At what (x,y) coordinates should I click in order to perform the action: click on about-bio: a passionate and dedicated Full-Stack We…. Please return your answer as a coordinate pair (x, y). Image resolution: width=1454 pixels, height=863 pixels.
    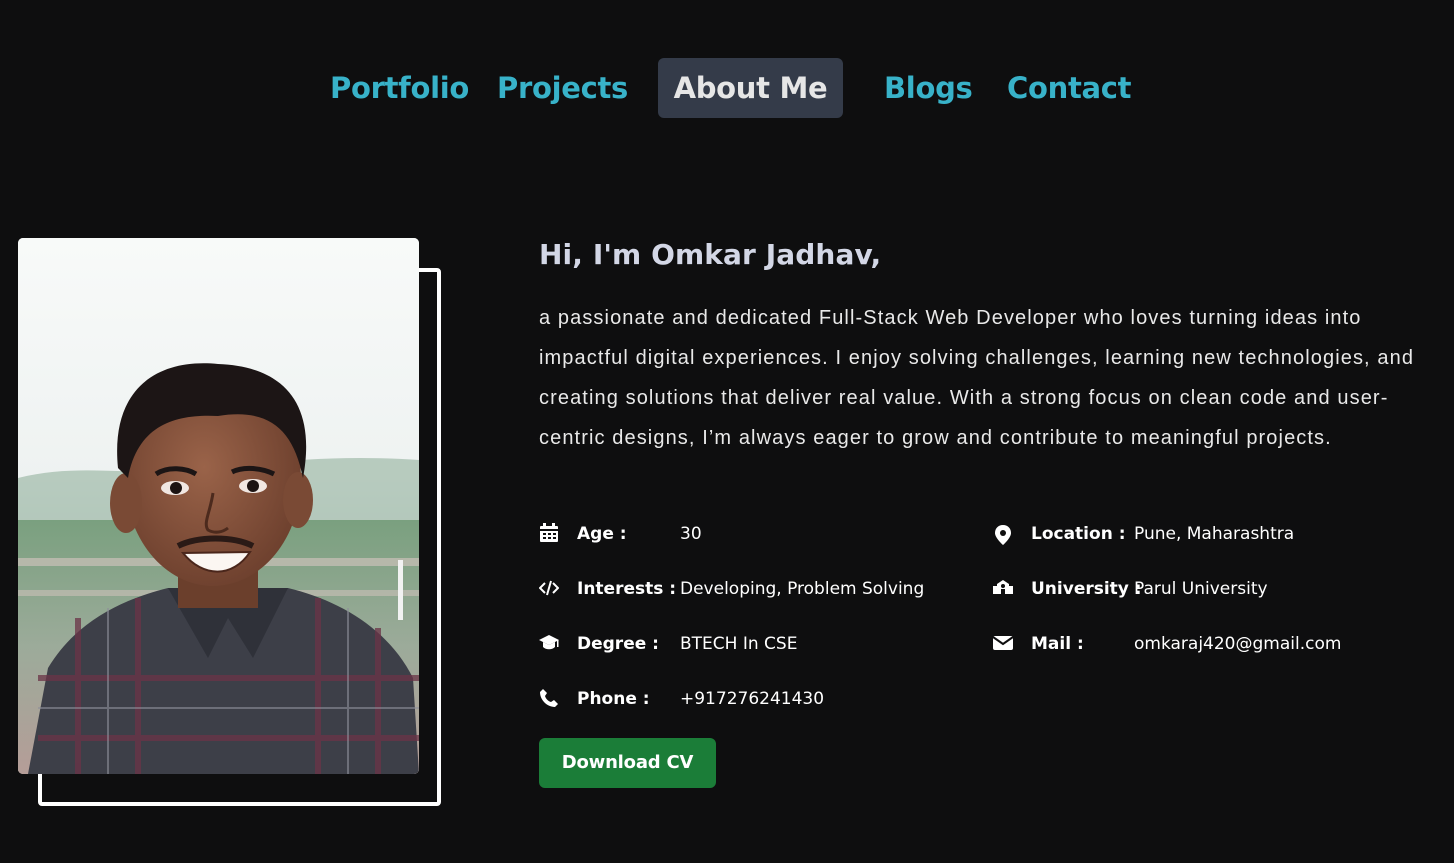
    Looking at the image, I should click on (977, 378).